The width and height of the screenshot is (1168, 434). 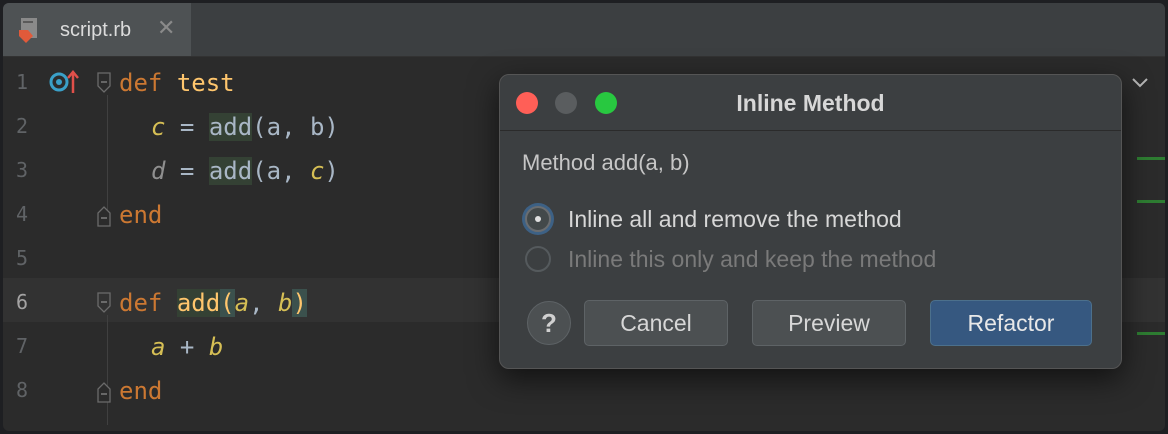 I want to click on dialog-title-bar: Inline Method, so click(x=810, y=103).